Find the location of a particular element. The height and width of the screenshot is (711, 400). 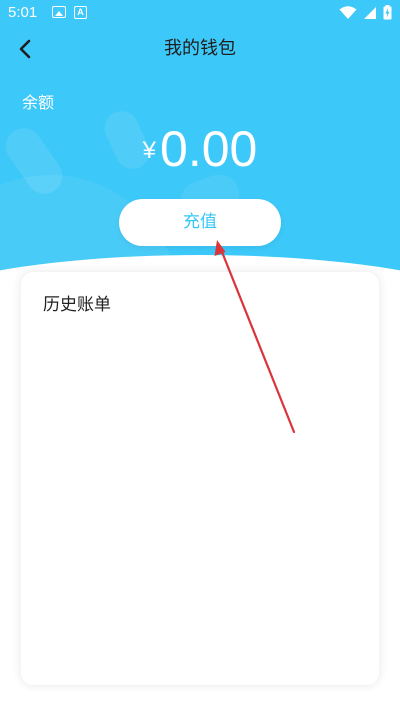

history-title: 历史账单 is located at coordinates (77, 305).